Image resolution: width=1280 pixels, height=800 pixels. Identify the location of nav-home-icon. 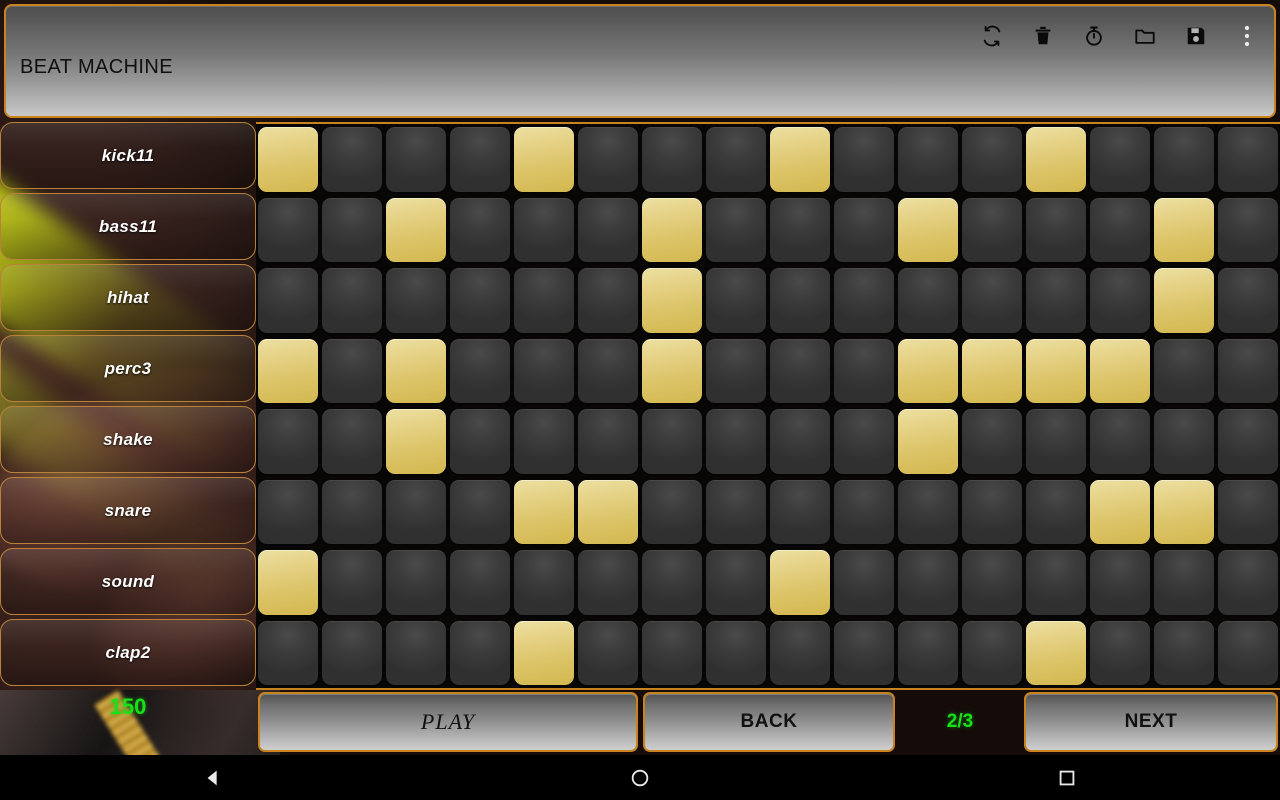
(640, 777).